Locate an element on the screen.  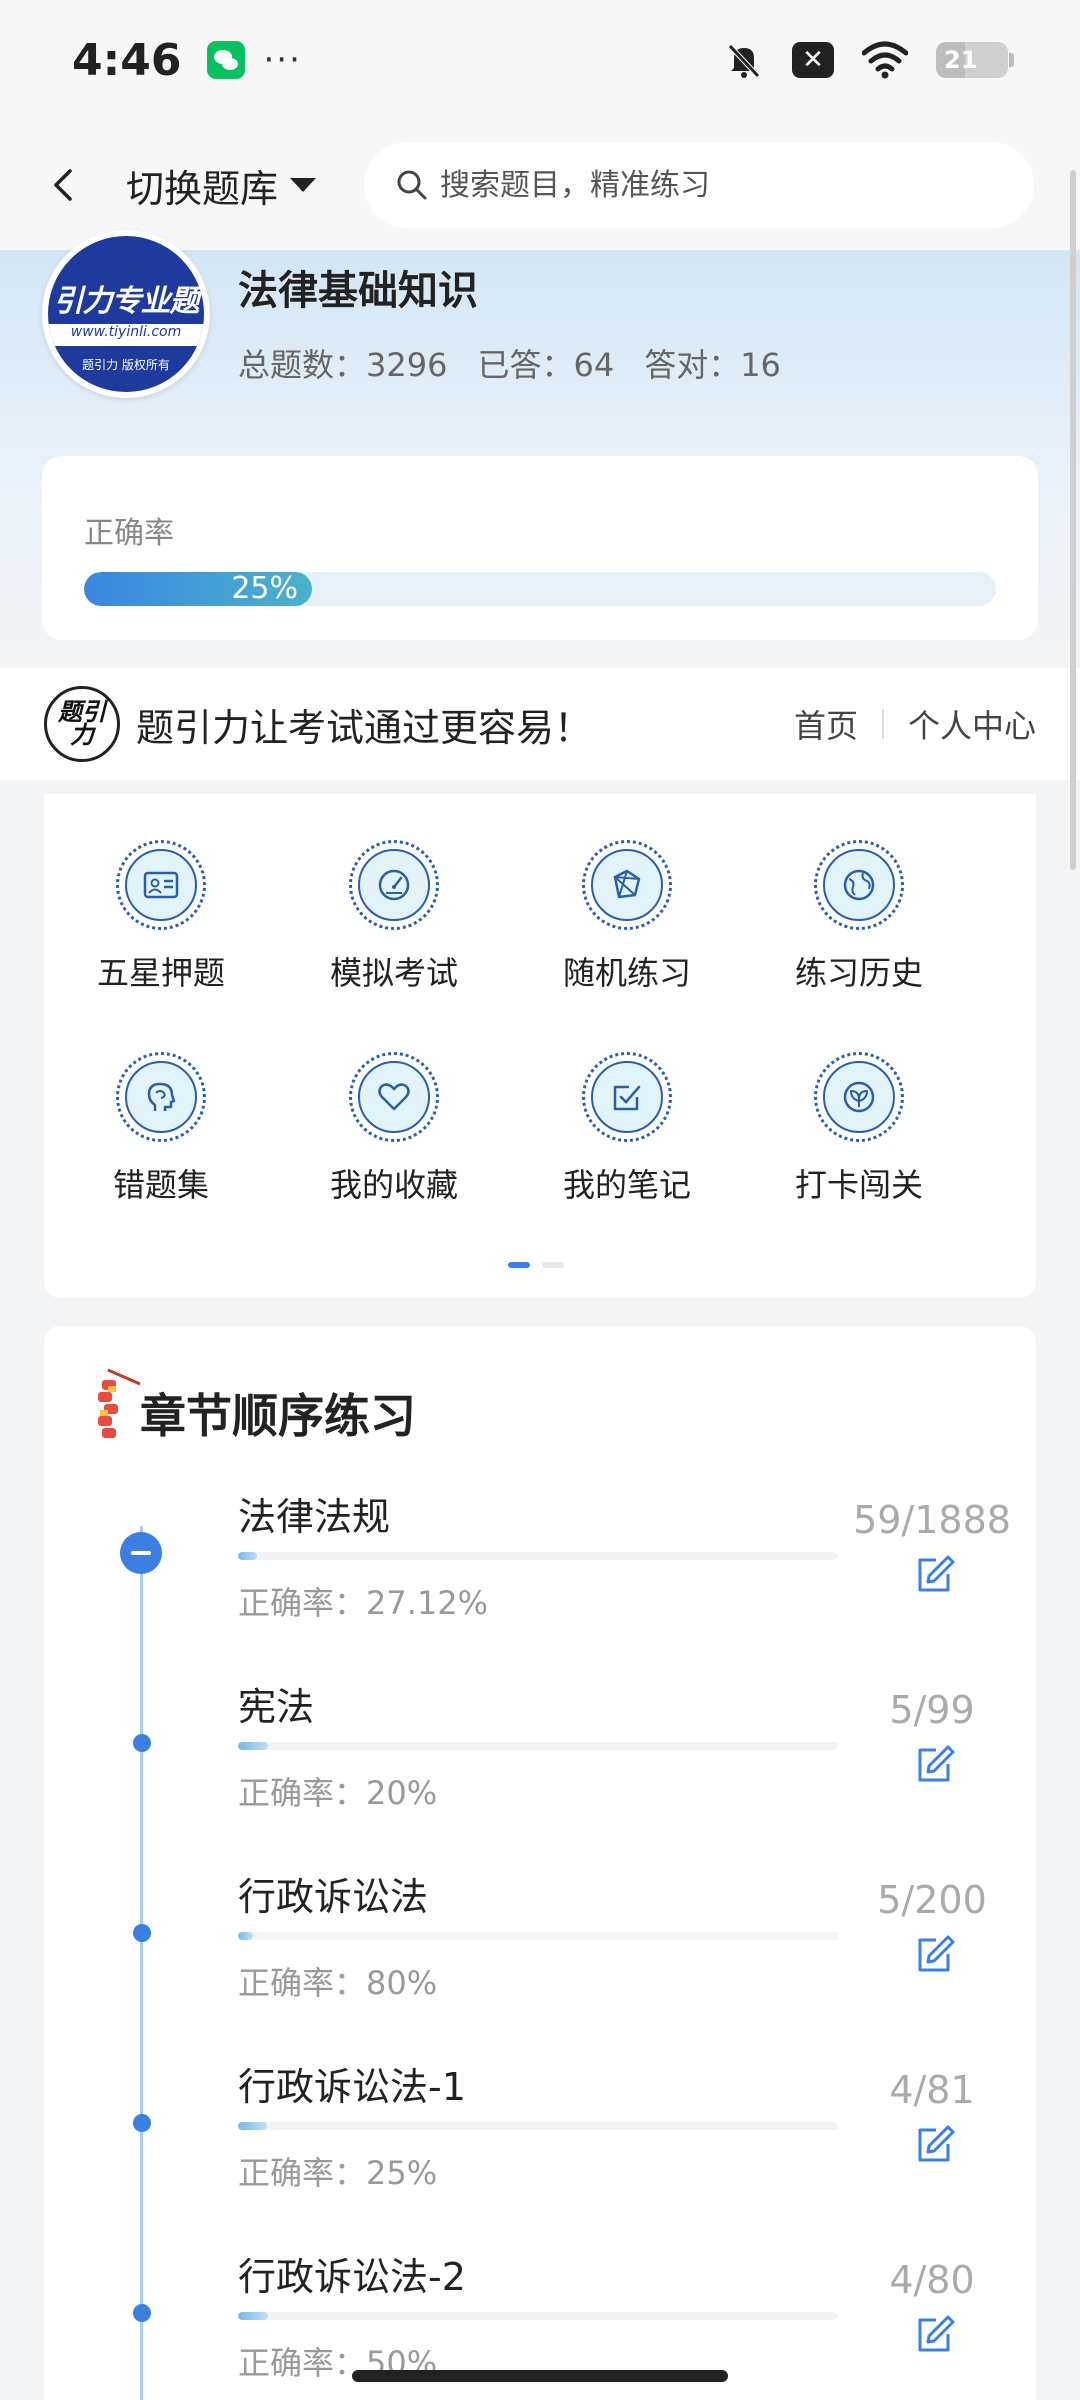
feature-favorites: 我的收藏 is located at coordinates (394, 1129).